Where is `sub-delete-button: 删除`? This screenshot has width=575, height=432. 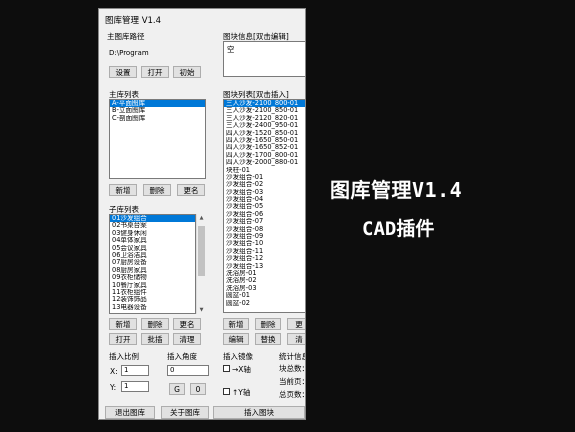
sub-delete-button: 删除 is located at coordinates (155, 324).